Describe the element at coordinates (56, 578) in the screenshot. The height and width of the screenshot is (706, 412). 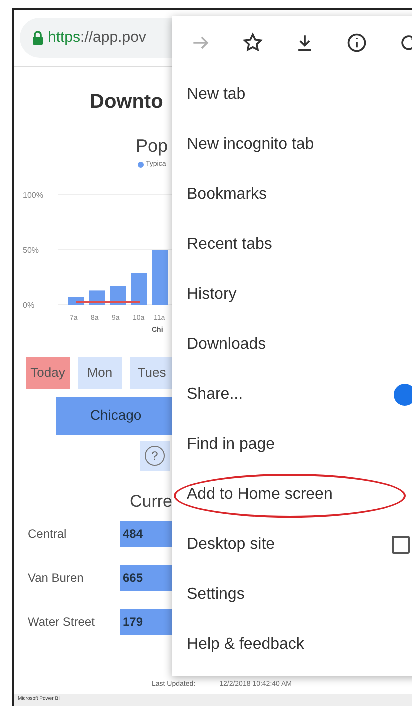
I see `station-name: Van Buren` at that location.